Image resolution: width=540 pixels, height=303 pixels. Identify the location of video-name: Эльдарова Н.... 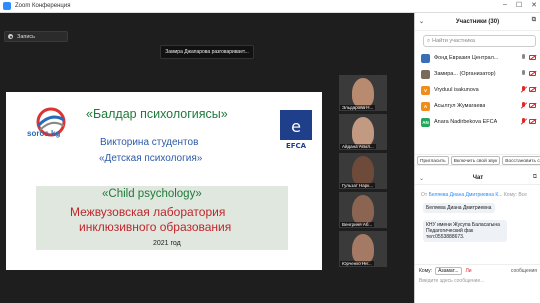
(358, 107).